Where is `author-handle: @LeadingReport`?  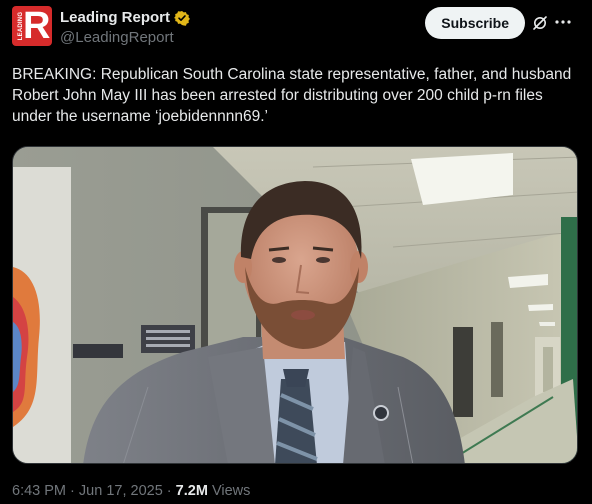 author-handle: @LeadingReport is located at coordinates (125, 38).